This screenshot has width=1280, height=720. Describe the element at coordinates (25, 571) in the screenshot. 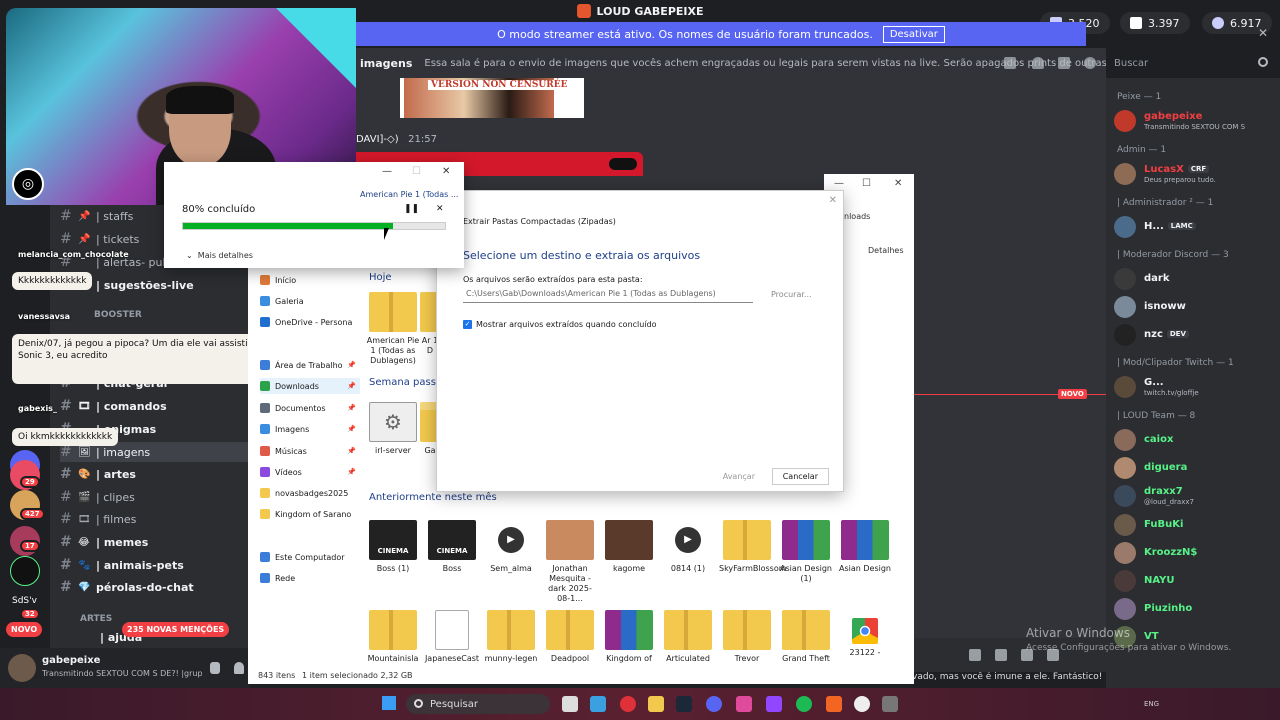

I see `server-icon` at that location.